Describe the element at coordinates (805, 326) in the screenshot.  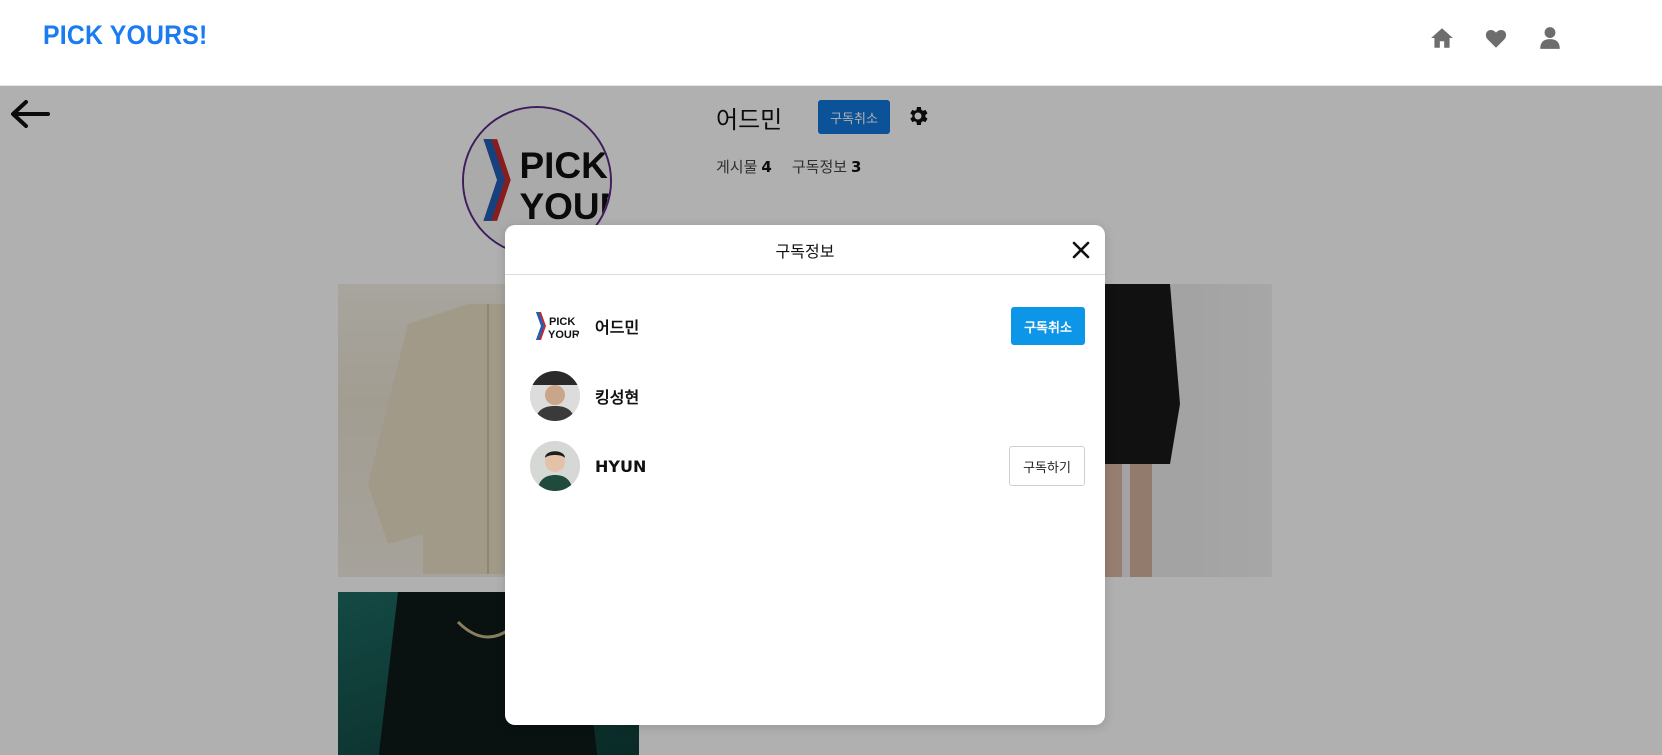
I see `list-item: PICK YOURS 어드민 구독취소` at that location.